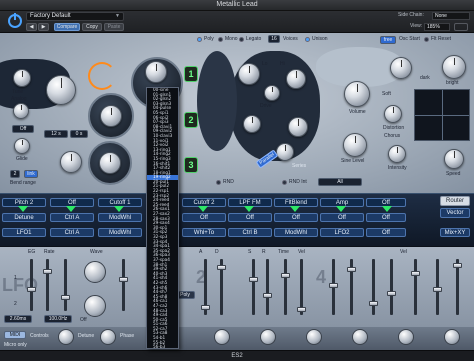 This screenshot has height=361, width=474. I want to click on mono-radio, so click(220, 39).